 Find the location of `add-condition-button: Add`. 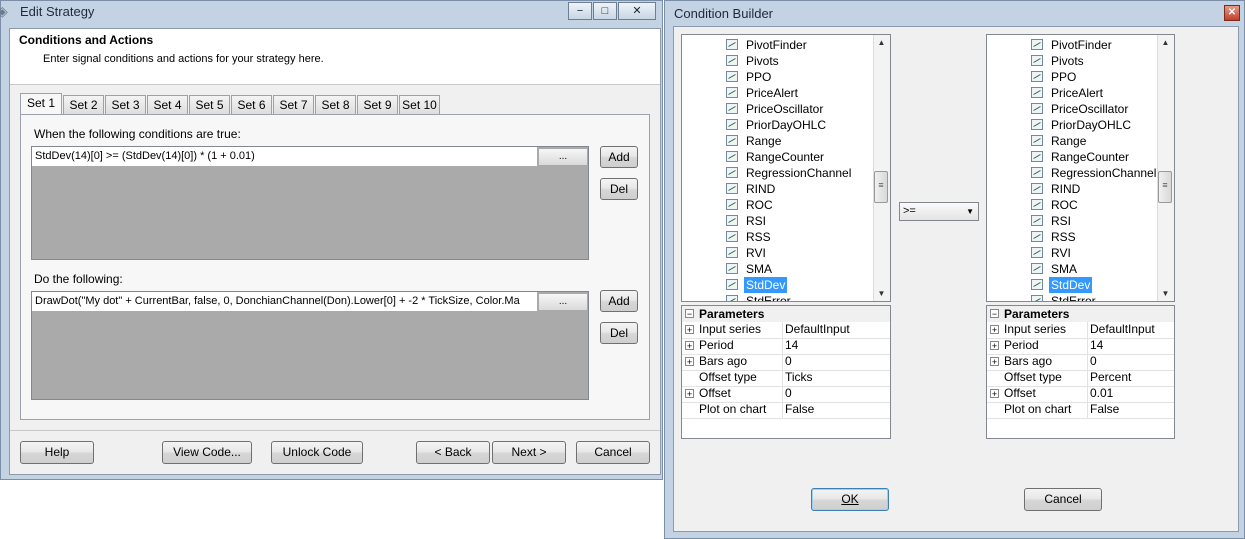

add-condition-button: Add is located at coordinates (619, 157).